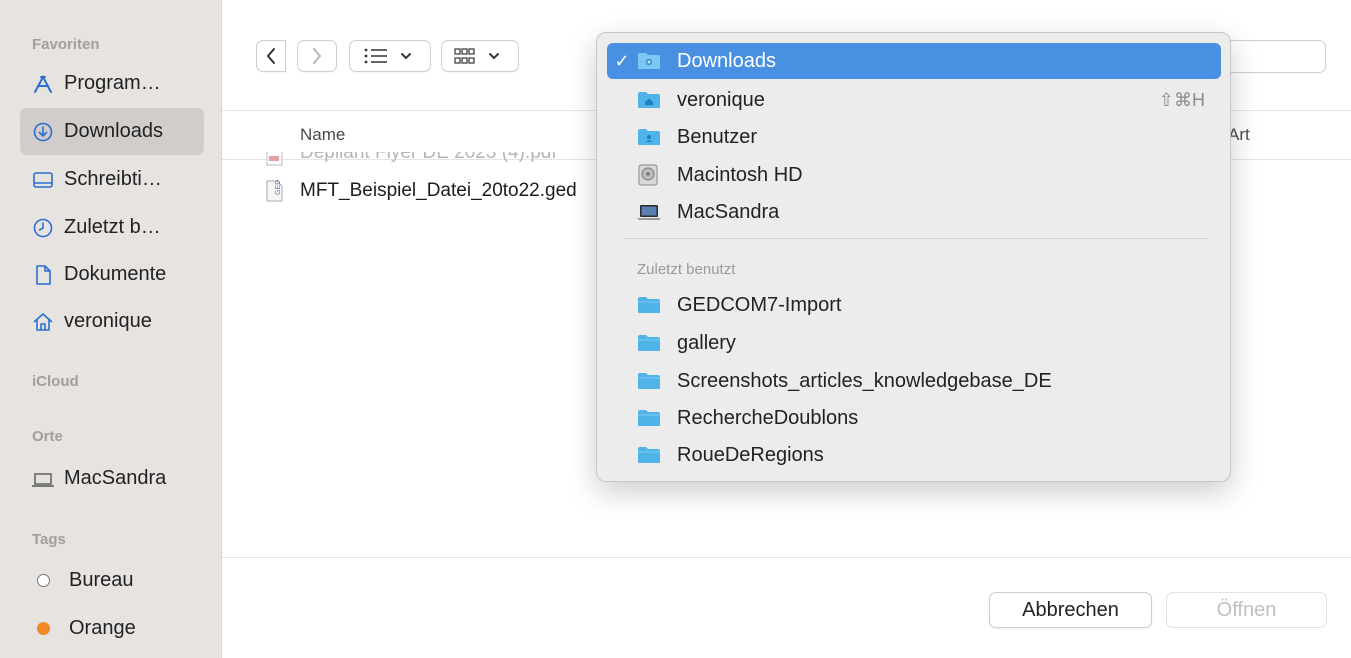 The image size is (1351, 658). I want to click on file-row: GED MFT_Beispiel_Datei_20to22.ged, so click(421, 191).